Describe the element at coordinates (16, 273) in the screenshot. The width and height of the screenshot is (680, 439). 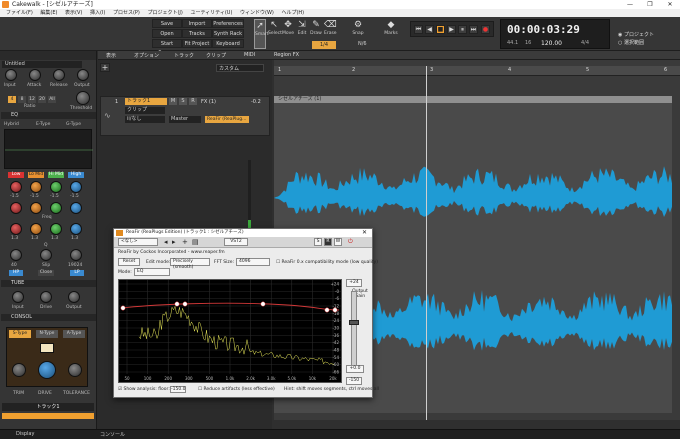
I see `hp-button: HP` at that location.